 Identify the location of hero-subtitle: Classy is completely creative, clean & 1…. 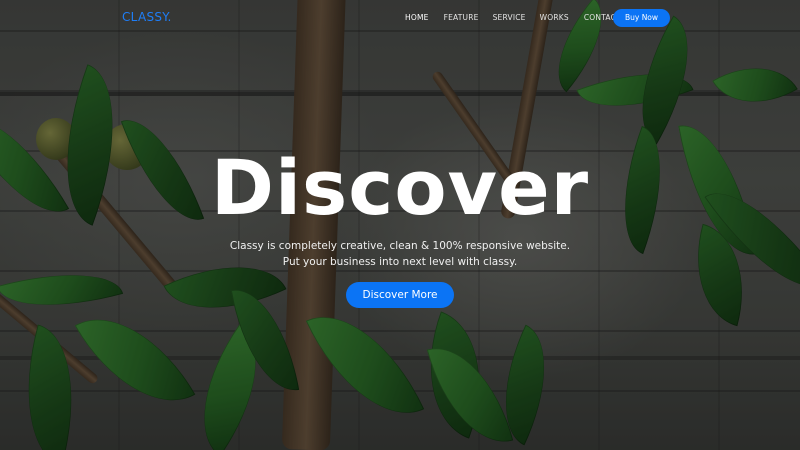
(400, 254).